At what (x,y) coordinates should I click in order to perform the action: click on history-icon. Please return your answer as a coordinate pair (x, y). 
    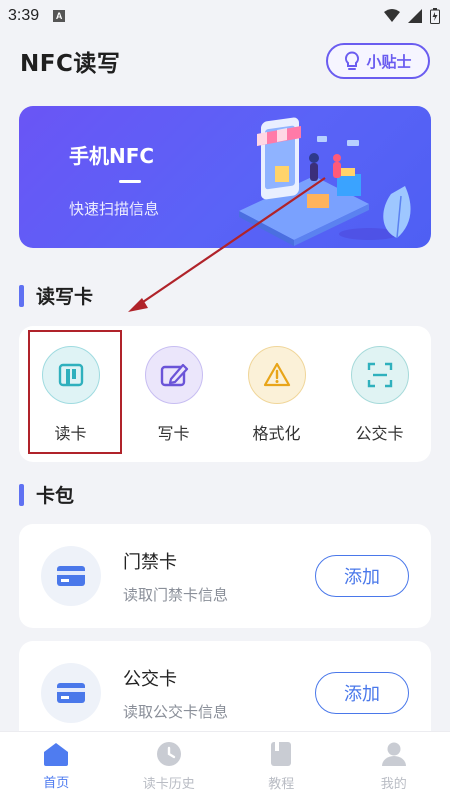
    Looking at the image, I should click on (168, 753).